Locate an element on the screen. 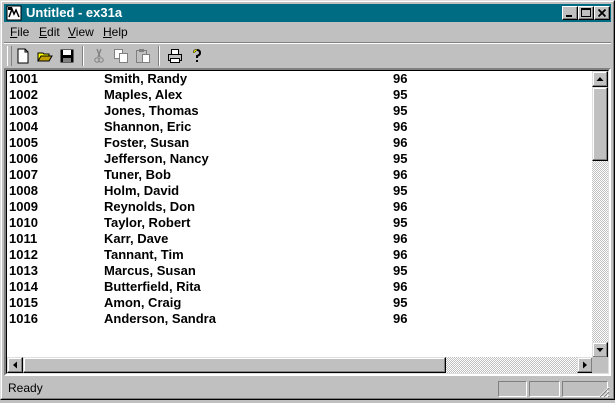 The height and width of the screenshot is (403, 615). record-name: Smith, Randy is located at coordinates (146, 78).